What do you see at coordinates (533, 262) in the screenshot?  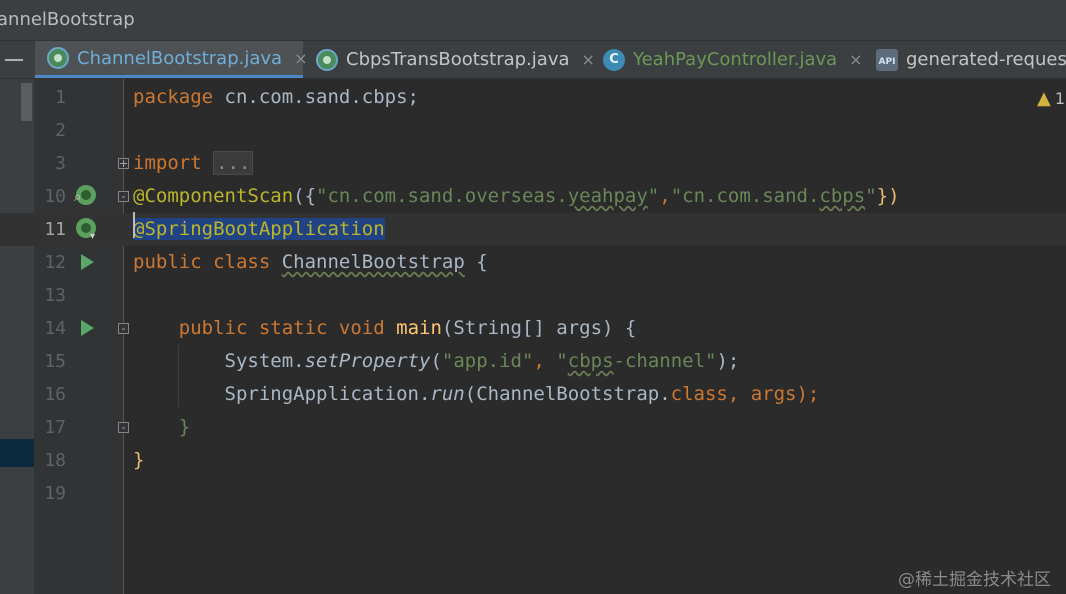 I see `code-line: 12 public class ChannelBootstrap {` at bounding box center [533, 262].